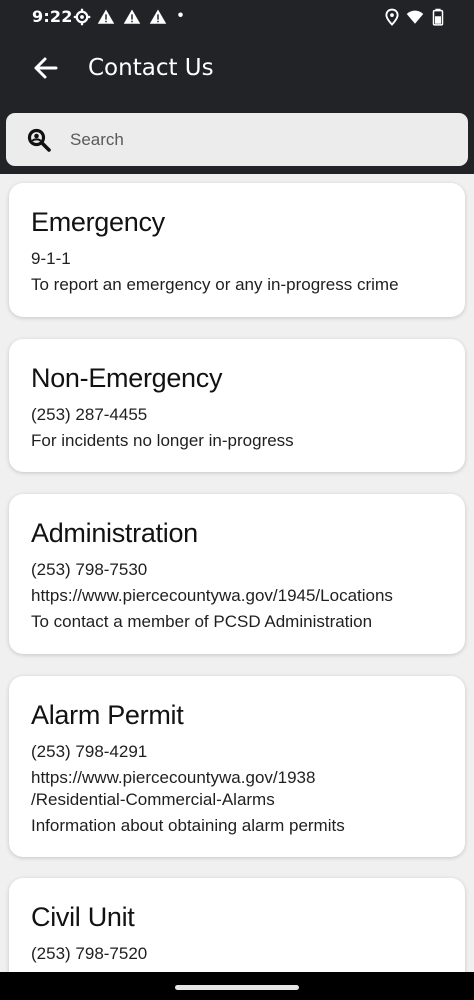 The image size is (474, 1000). Describe the element at coordinates (114, 533) in the screenshot. I see `contact-name: Administration` at that location.